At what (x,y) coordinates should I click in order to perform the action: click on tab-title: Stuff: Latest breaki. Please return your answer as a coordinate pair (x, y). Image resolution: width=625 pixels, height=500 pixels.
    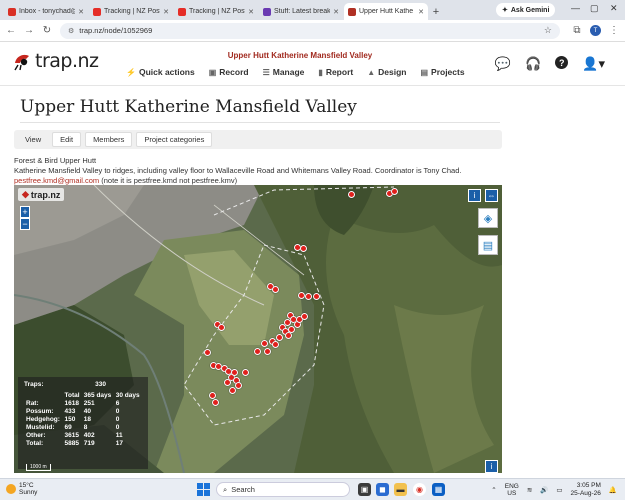
    Looking at the image, I should click on (302, 11).